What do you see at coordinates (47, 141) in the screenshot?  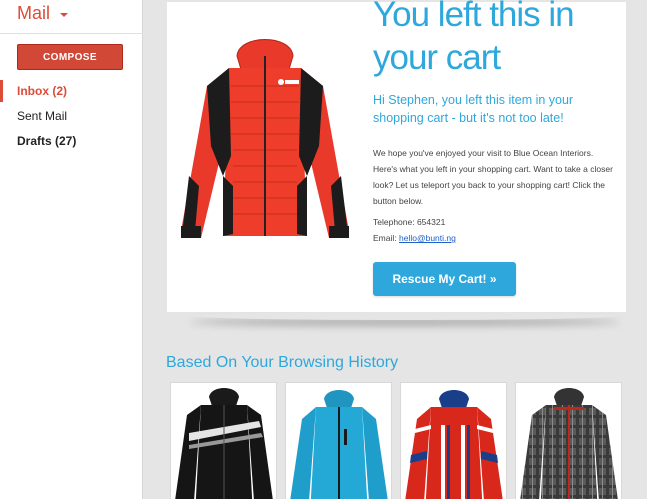 I see `sidebar-item-label: Drafts (27)` at bounding box center [47, 141].